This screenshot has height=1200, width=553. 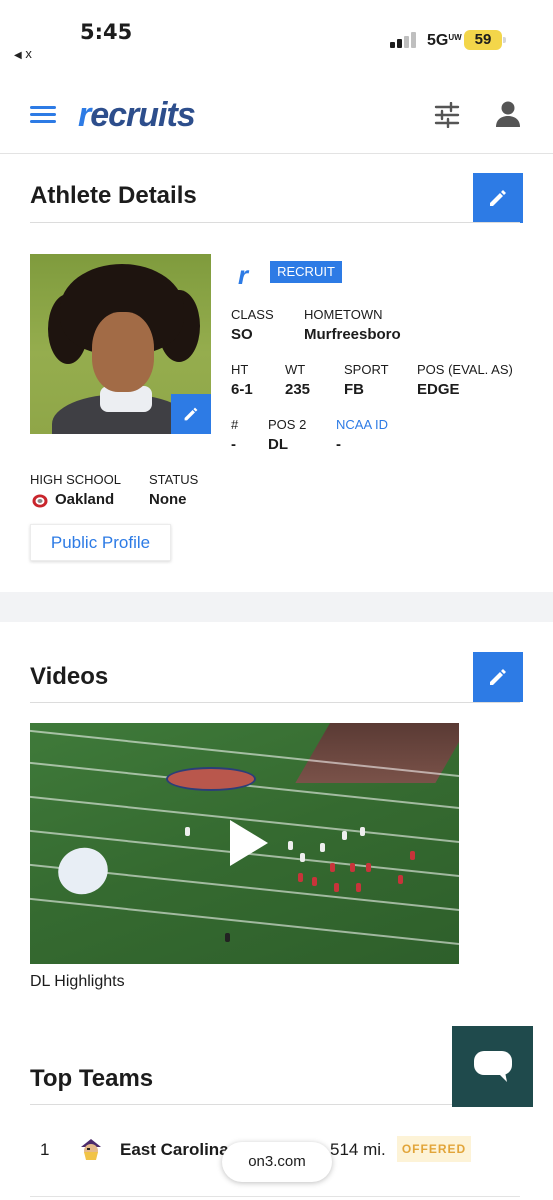 I want to click on menu-icon, so click(x=43, y=115).